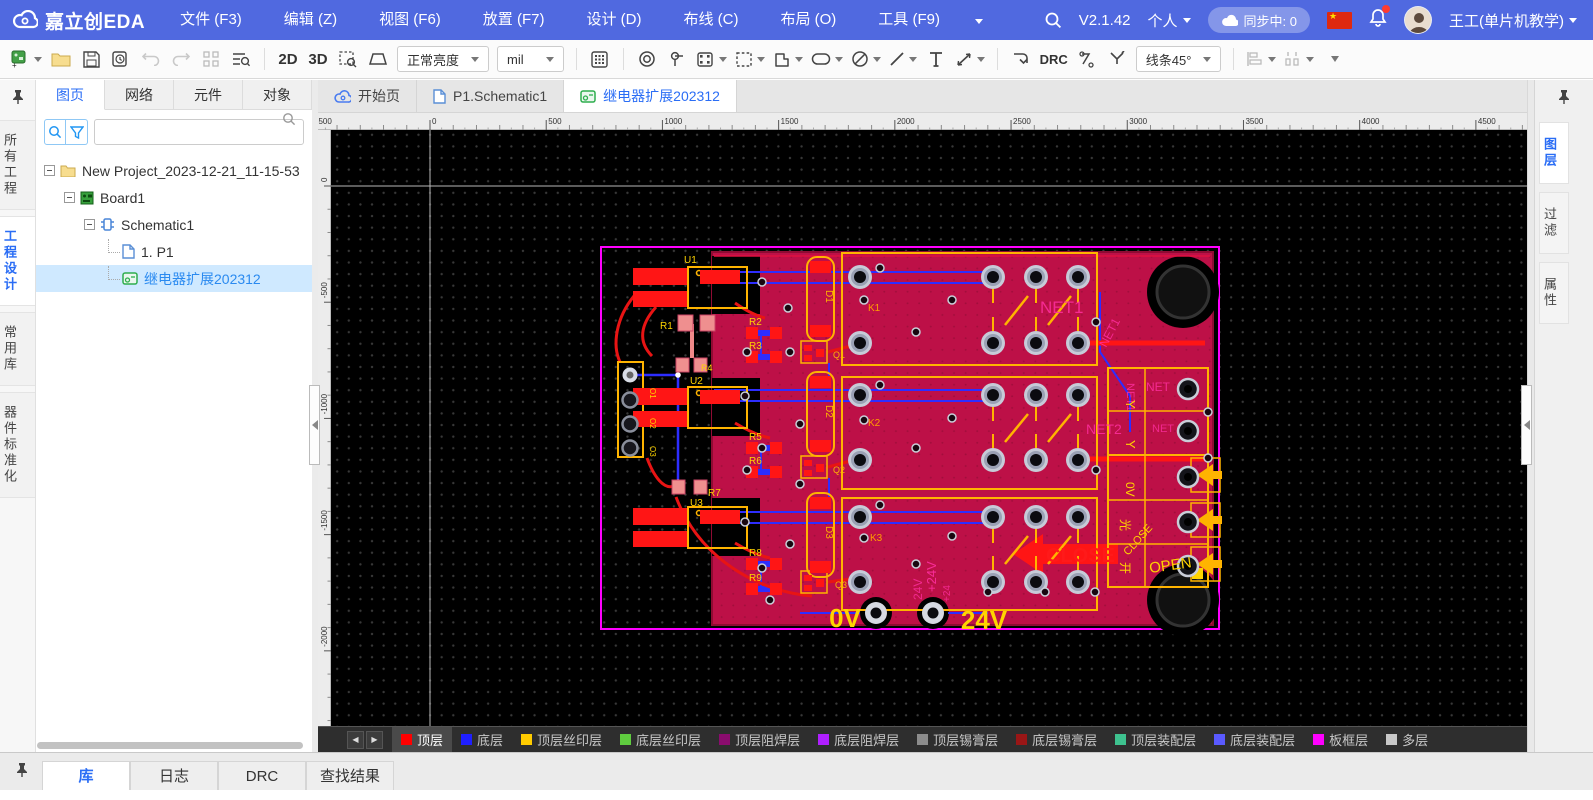 The image size is (1593, 800). I want to click on pin-tool-button, so click(677, 59).